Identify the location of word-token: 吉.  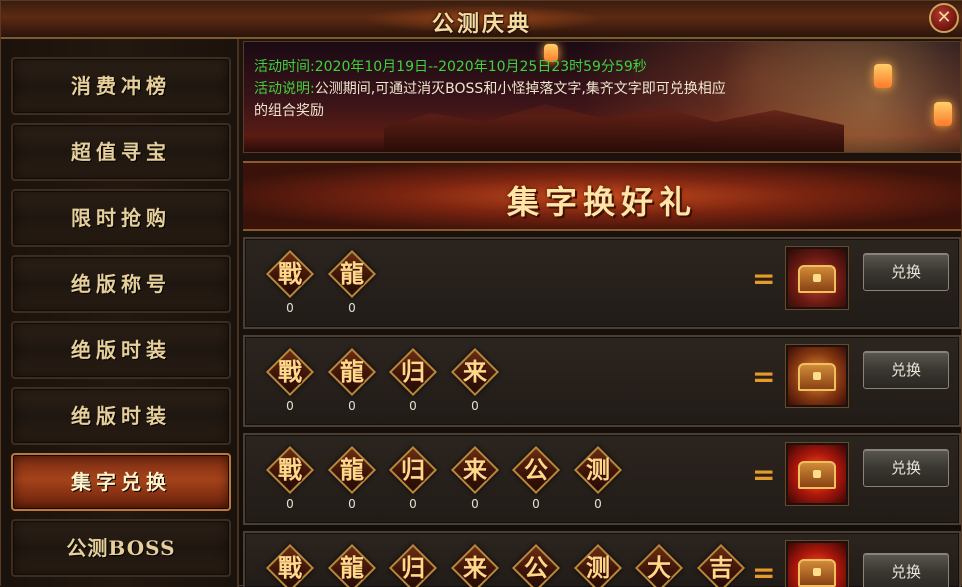
(721, 565).